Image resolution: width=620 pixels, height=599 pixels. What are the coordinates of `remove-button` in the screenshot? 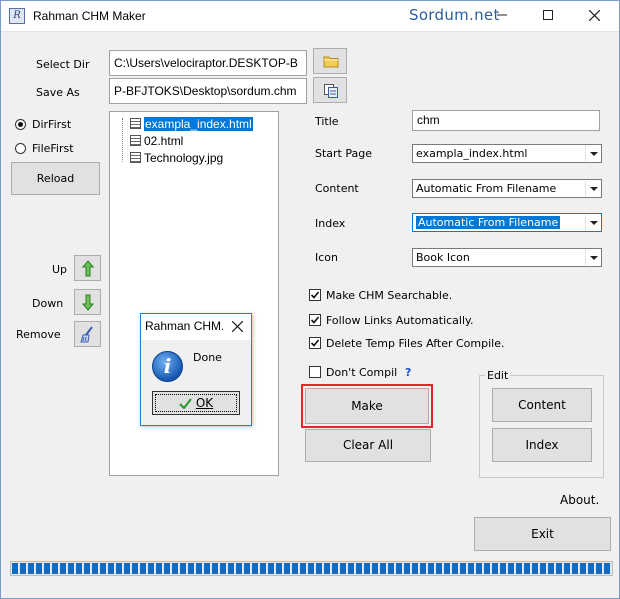 It's located at (87, 334).